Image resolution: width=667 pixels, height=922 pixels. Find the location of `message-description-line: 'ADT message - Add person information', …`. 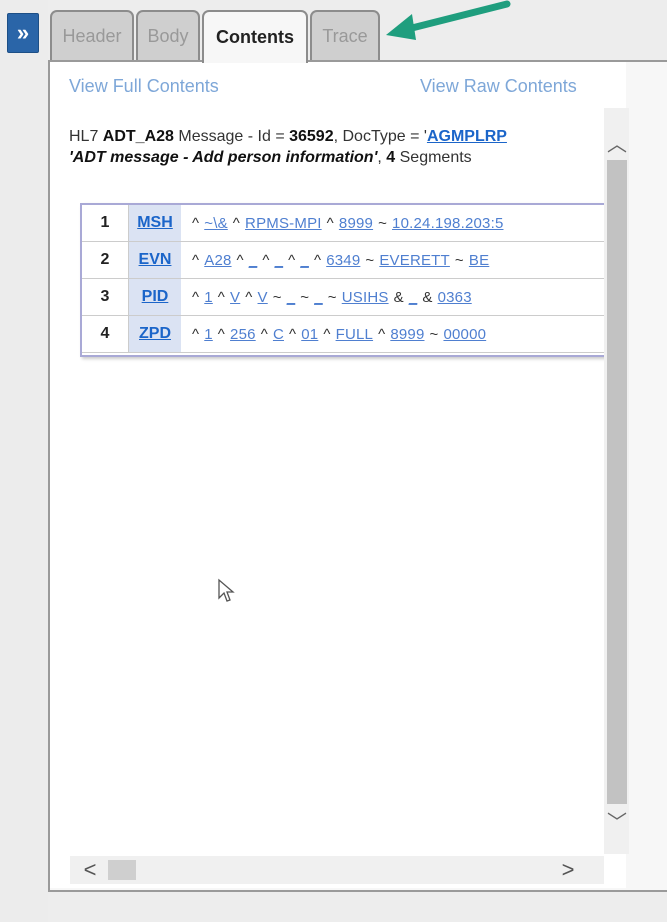

message-description-line: 'ADT message - Add person information', … is located at coordinates (270, 158).